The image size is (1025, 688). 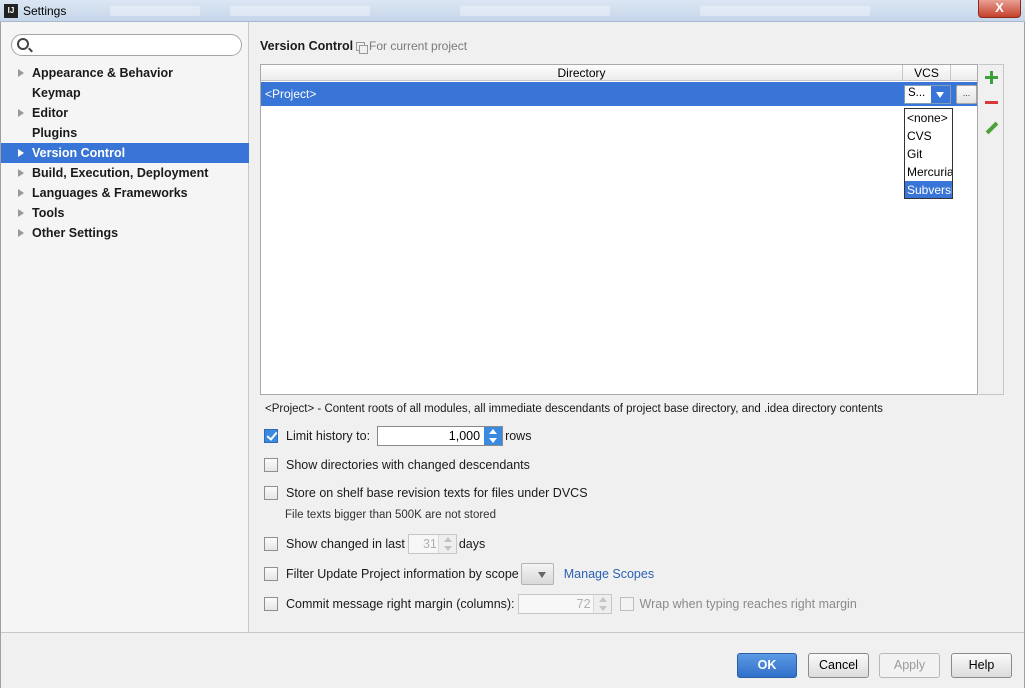 I want to click on vcs-option-cvs: CVS, so click(x=928, y=136).